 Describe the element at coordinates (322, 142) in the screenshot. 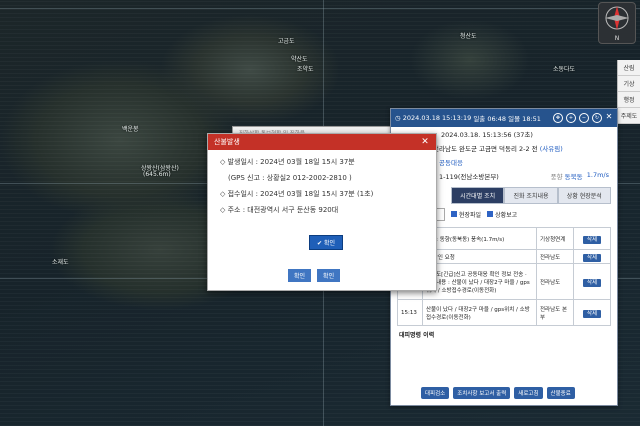

I see `fire-alert-header: 산불발생 ✕` at that location.